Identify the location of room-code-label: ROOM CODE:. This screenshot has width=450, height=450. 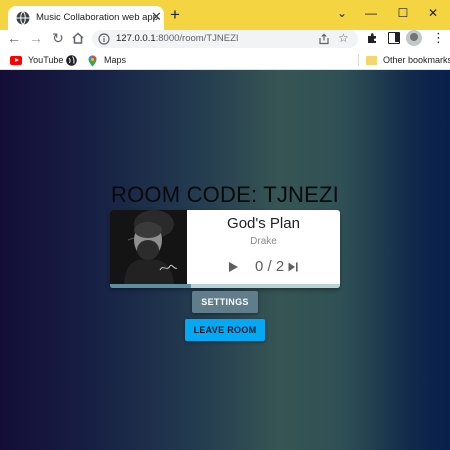
(184, 194).